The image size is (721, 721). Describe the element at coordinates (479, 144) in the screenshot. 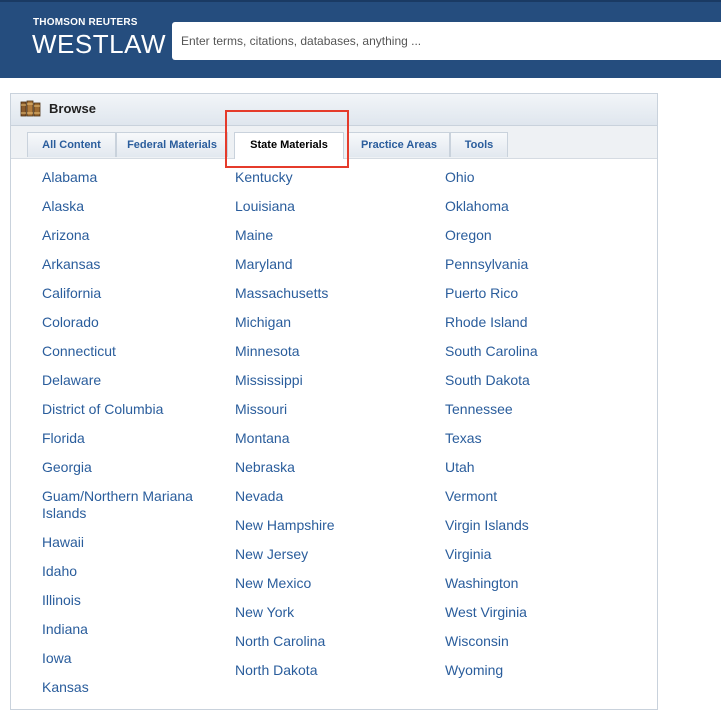

I see `tab-tools: Tools` at that location.